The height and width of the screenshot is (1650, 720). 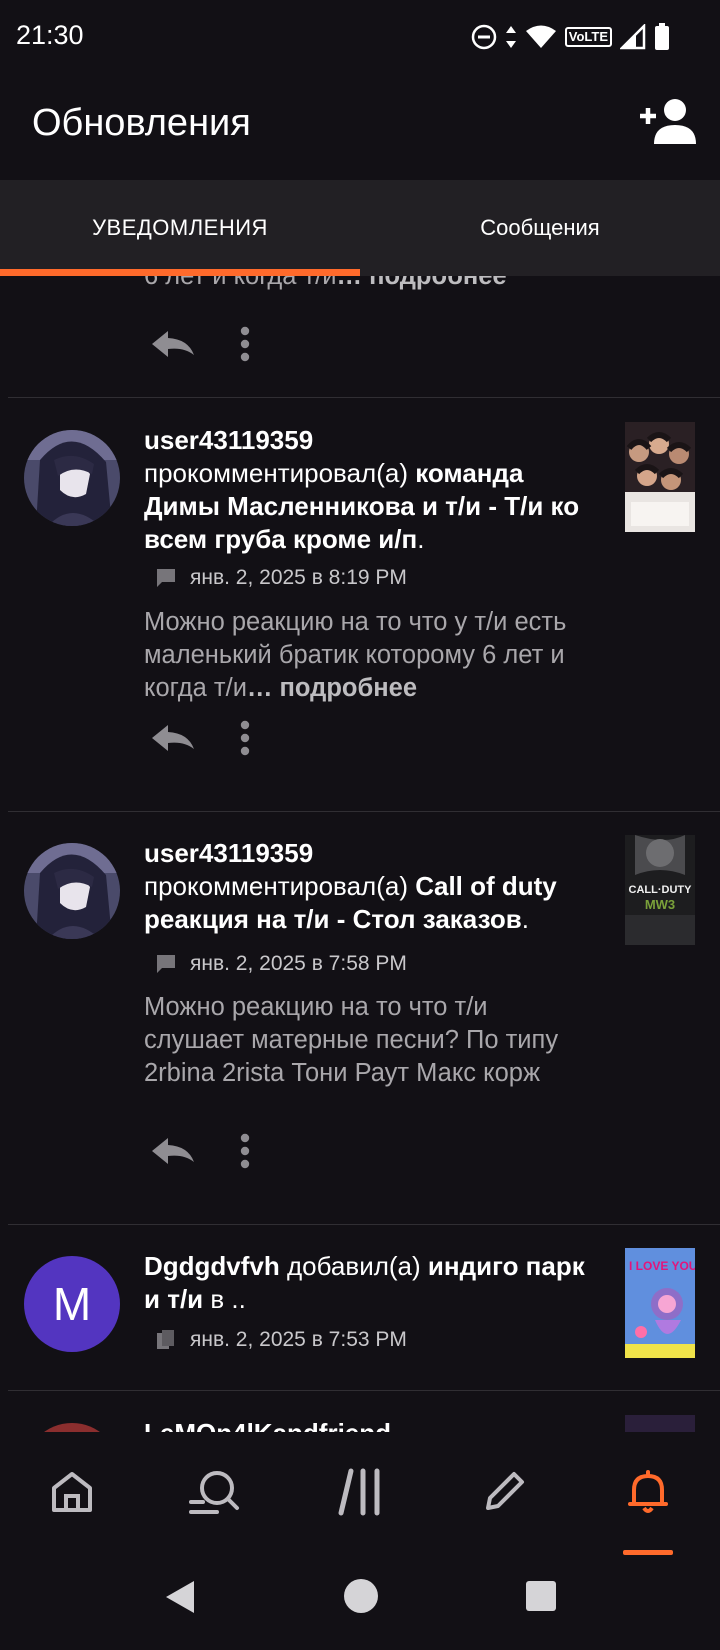 I want to click on notification-date: янв. 2, 2025 в 7:58 PM, so click(x=298, y=963).